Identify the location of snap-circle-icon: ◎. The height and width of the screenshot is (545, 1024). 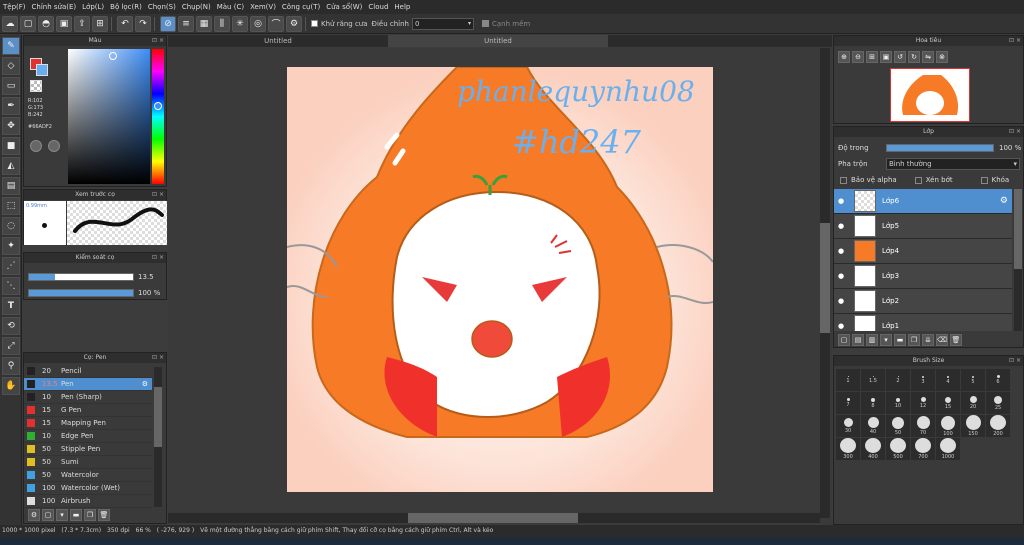
(258, 23).